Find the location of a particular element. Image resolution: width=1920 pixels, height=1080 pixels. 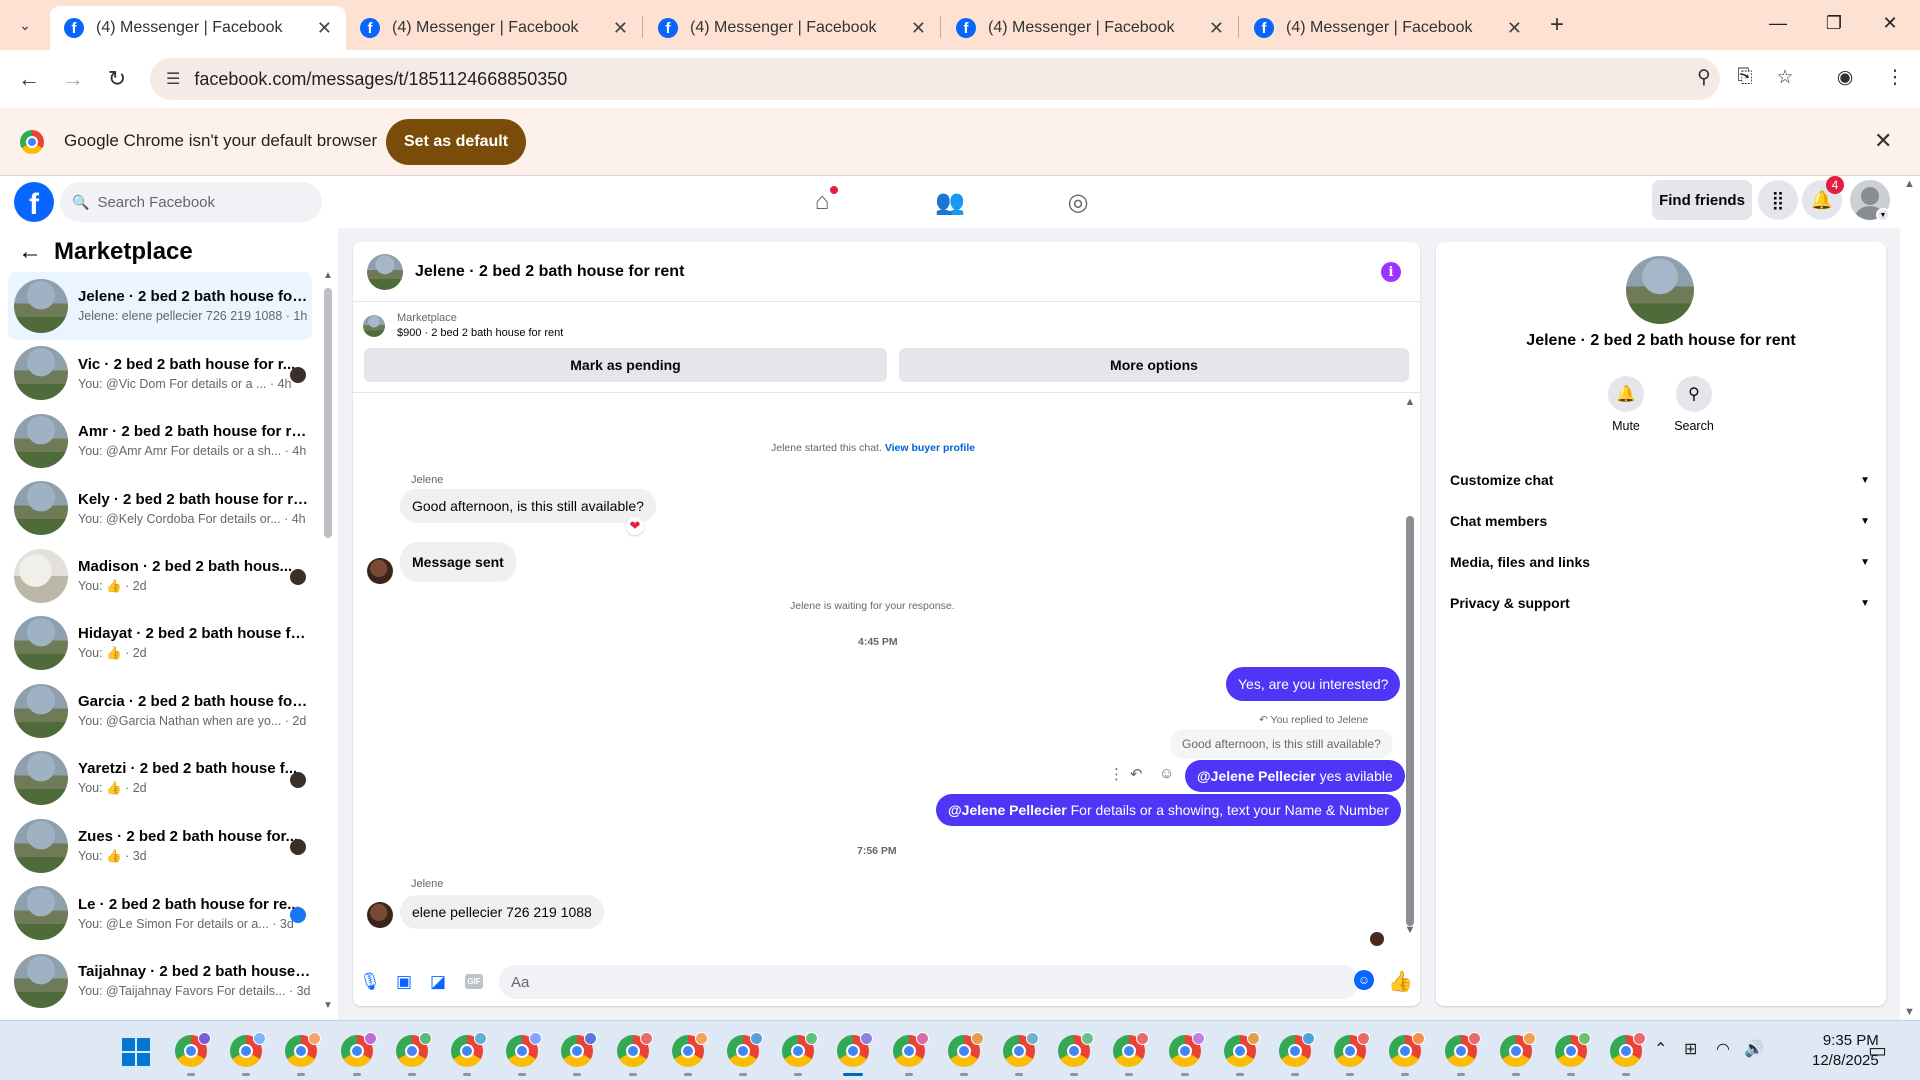

browser-tab-1: f (4) Messenger | Facebook ✕ is located at coordinates (198, 28).